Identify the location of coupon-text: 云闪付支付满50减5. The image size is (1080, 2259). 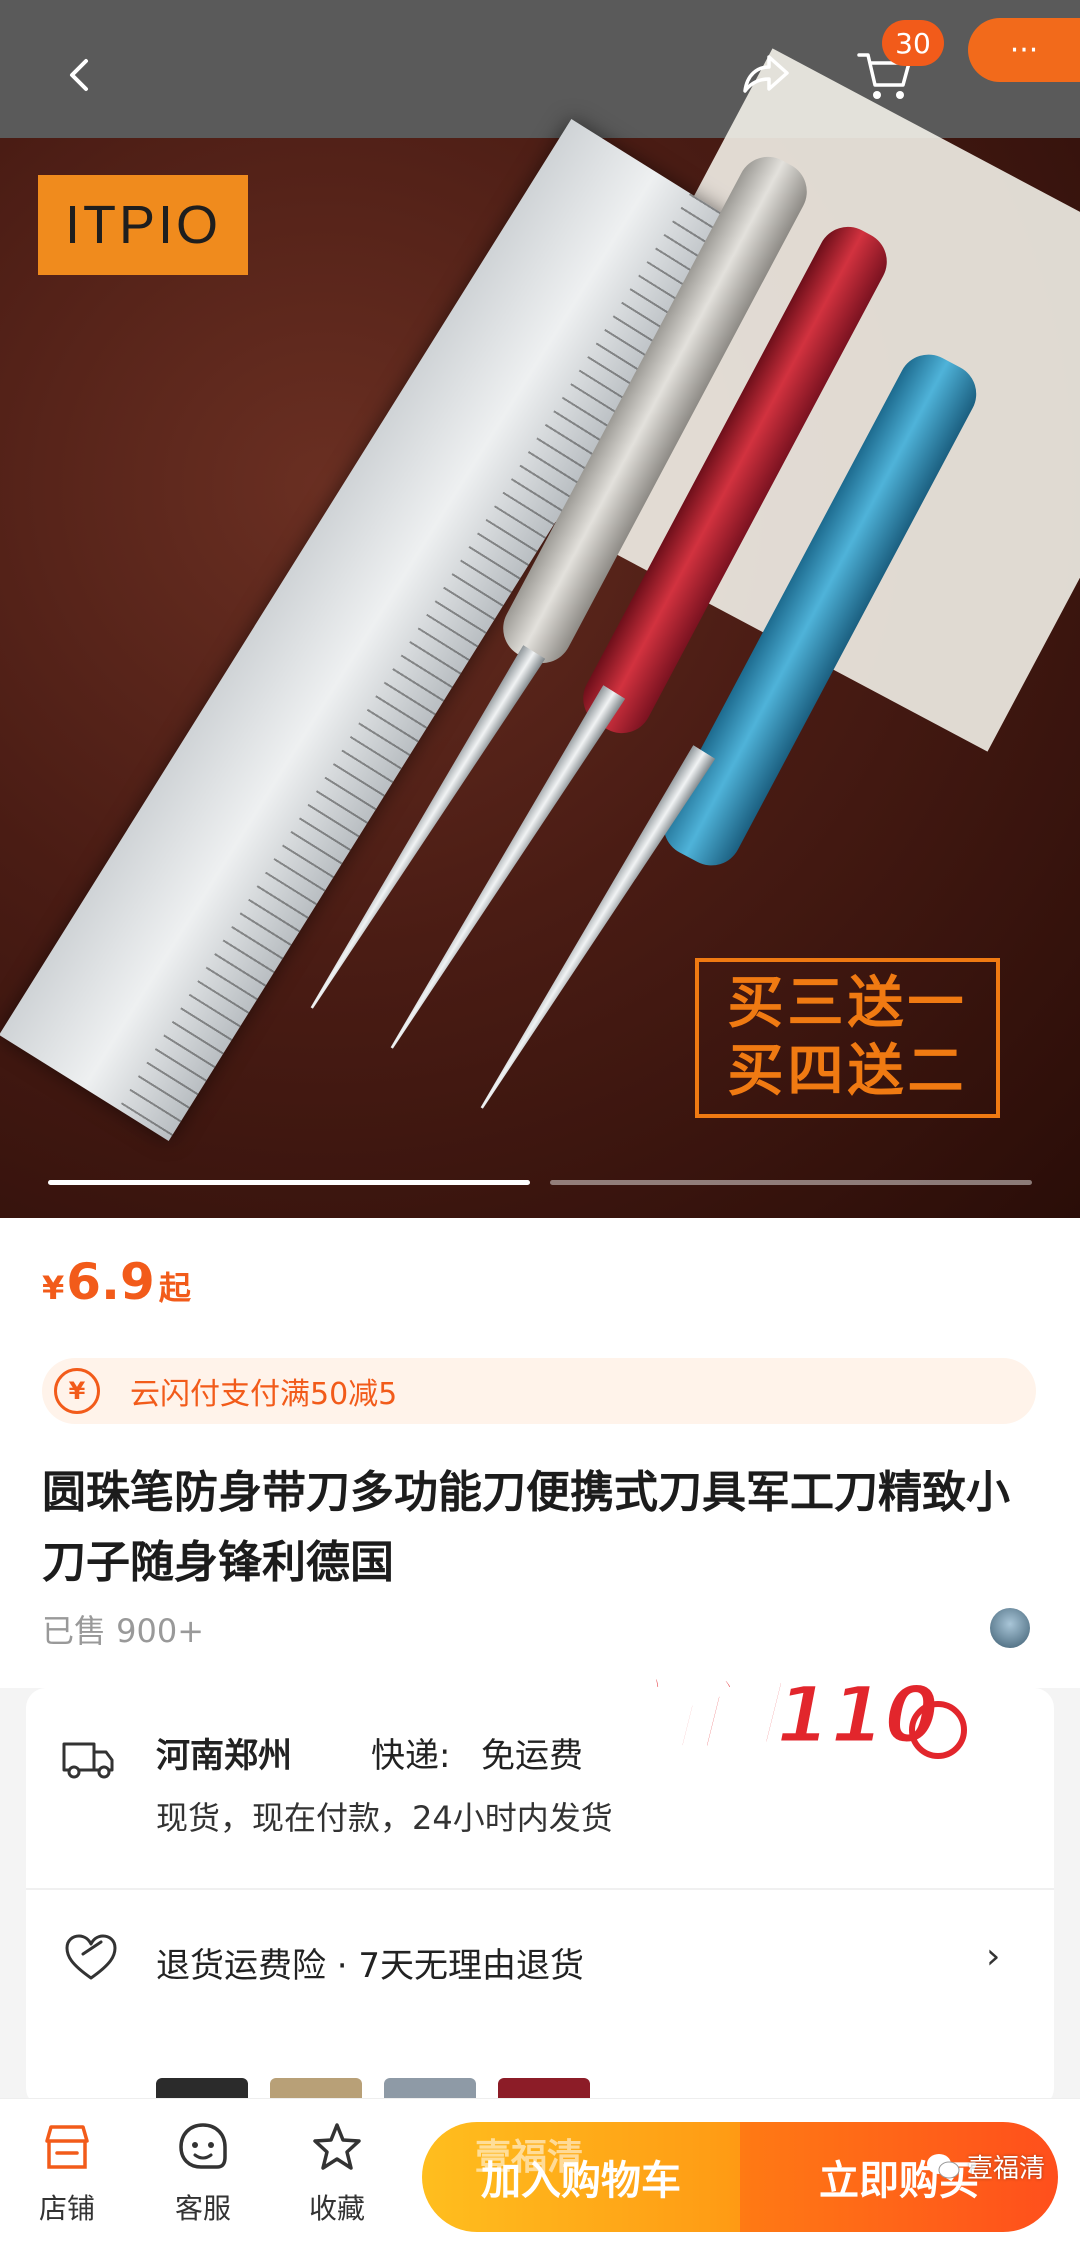
(264, 1394).